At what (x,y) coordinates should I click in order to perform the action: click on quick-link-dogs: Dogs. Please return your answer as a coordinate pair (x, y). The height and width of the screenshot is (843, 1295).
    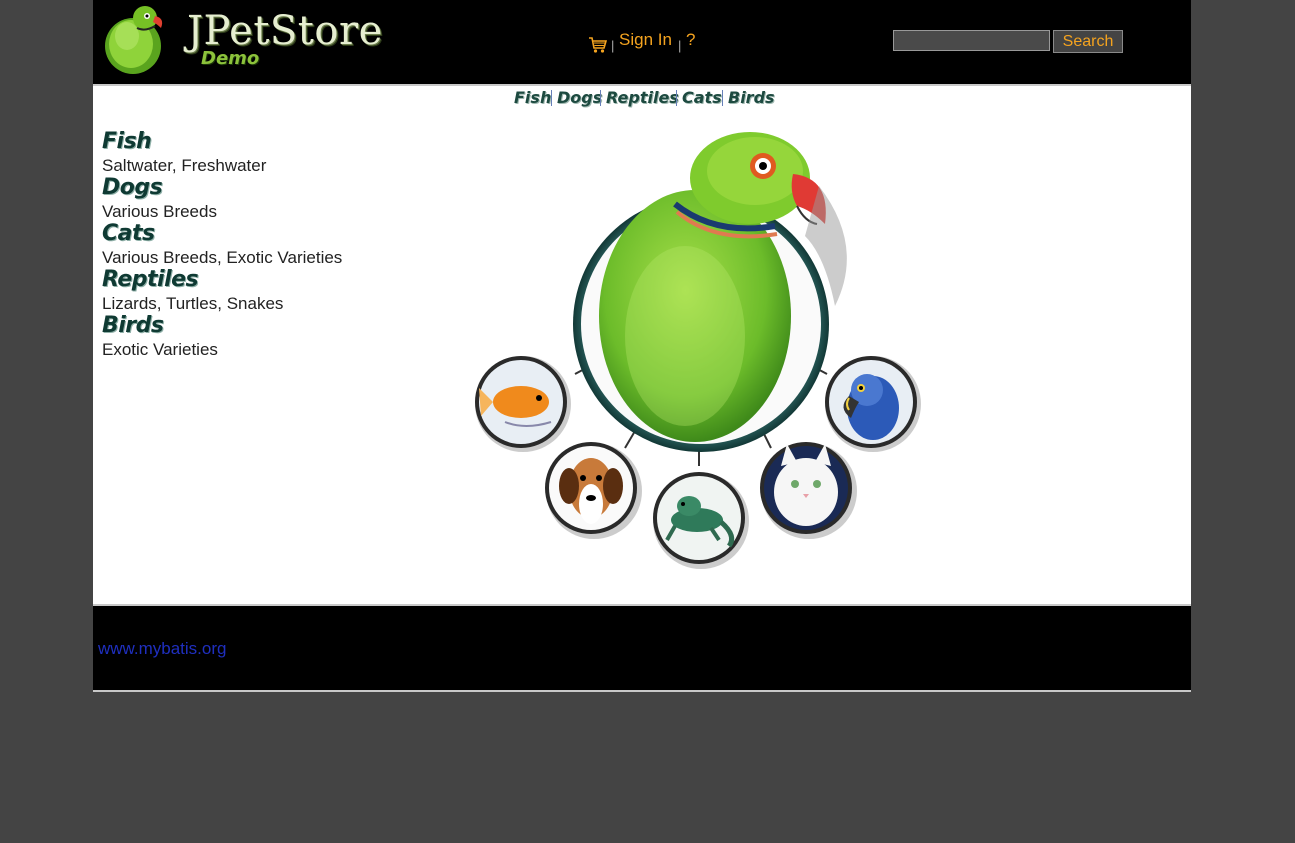
    Looking at the image, I should click on (579, 97).